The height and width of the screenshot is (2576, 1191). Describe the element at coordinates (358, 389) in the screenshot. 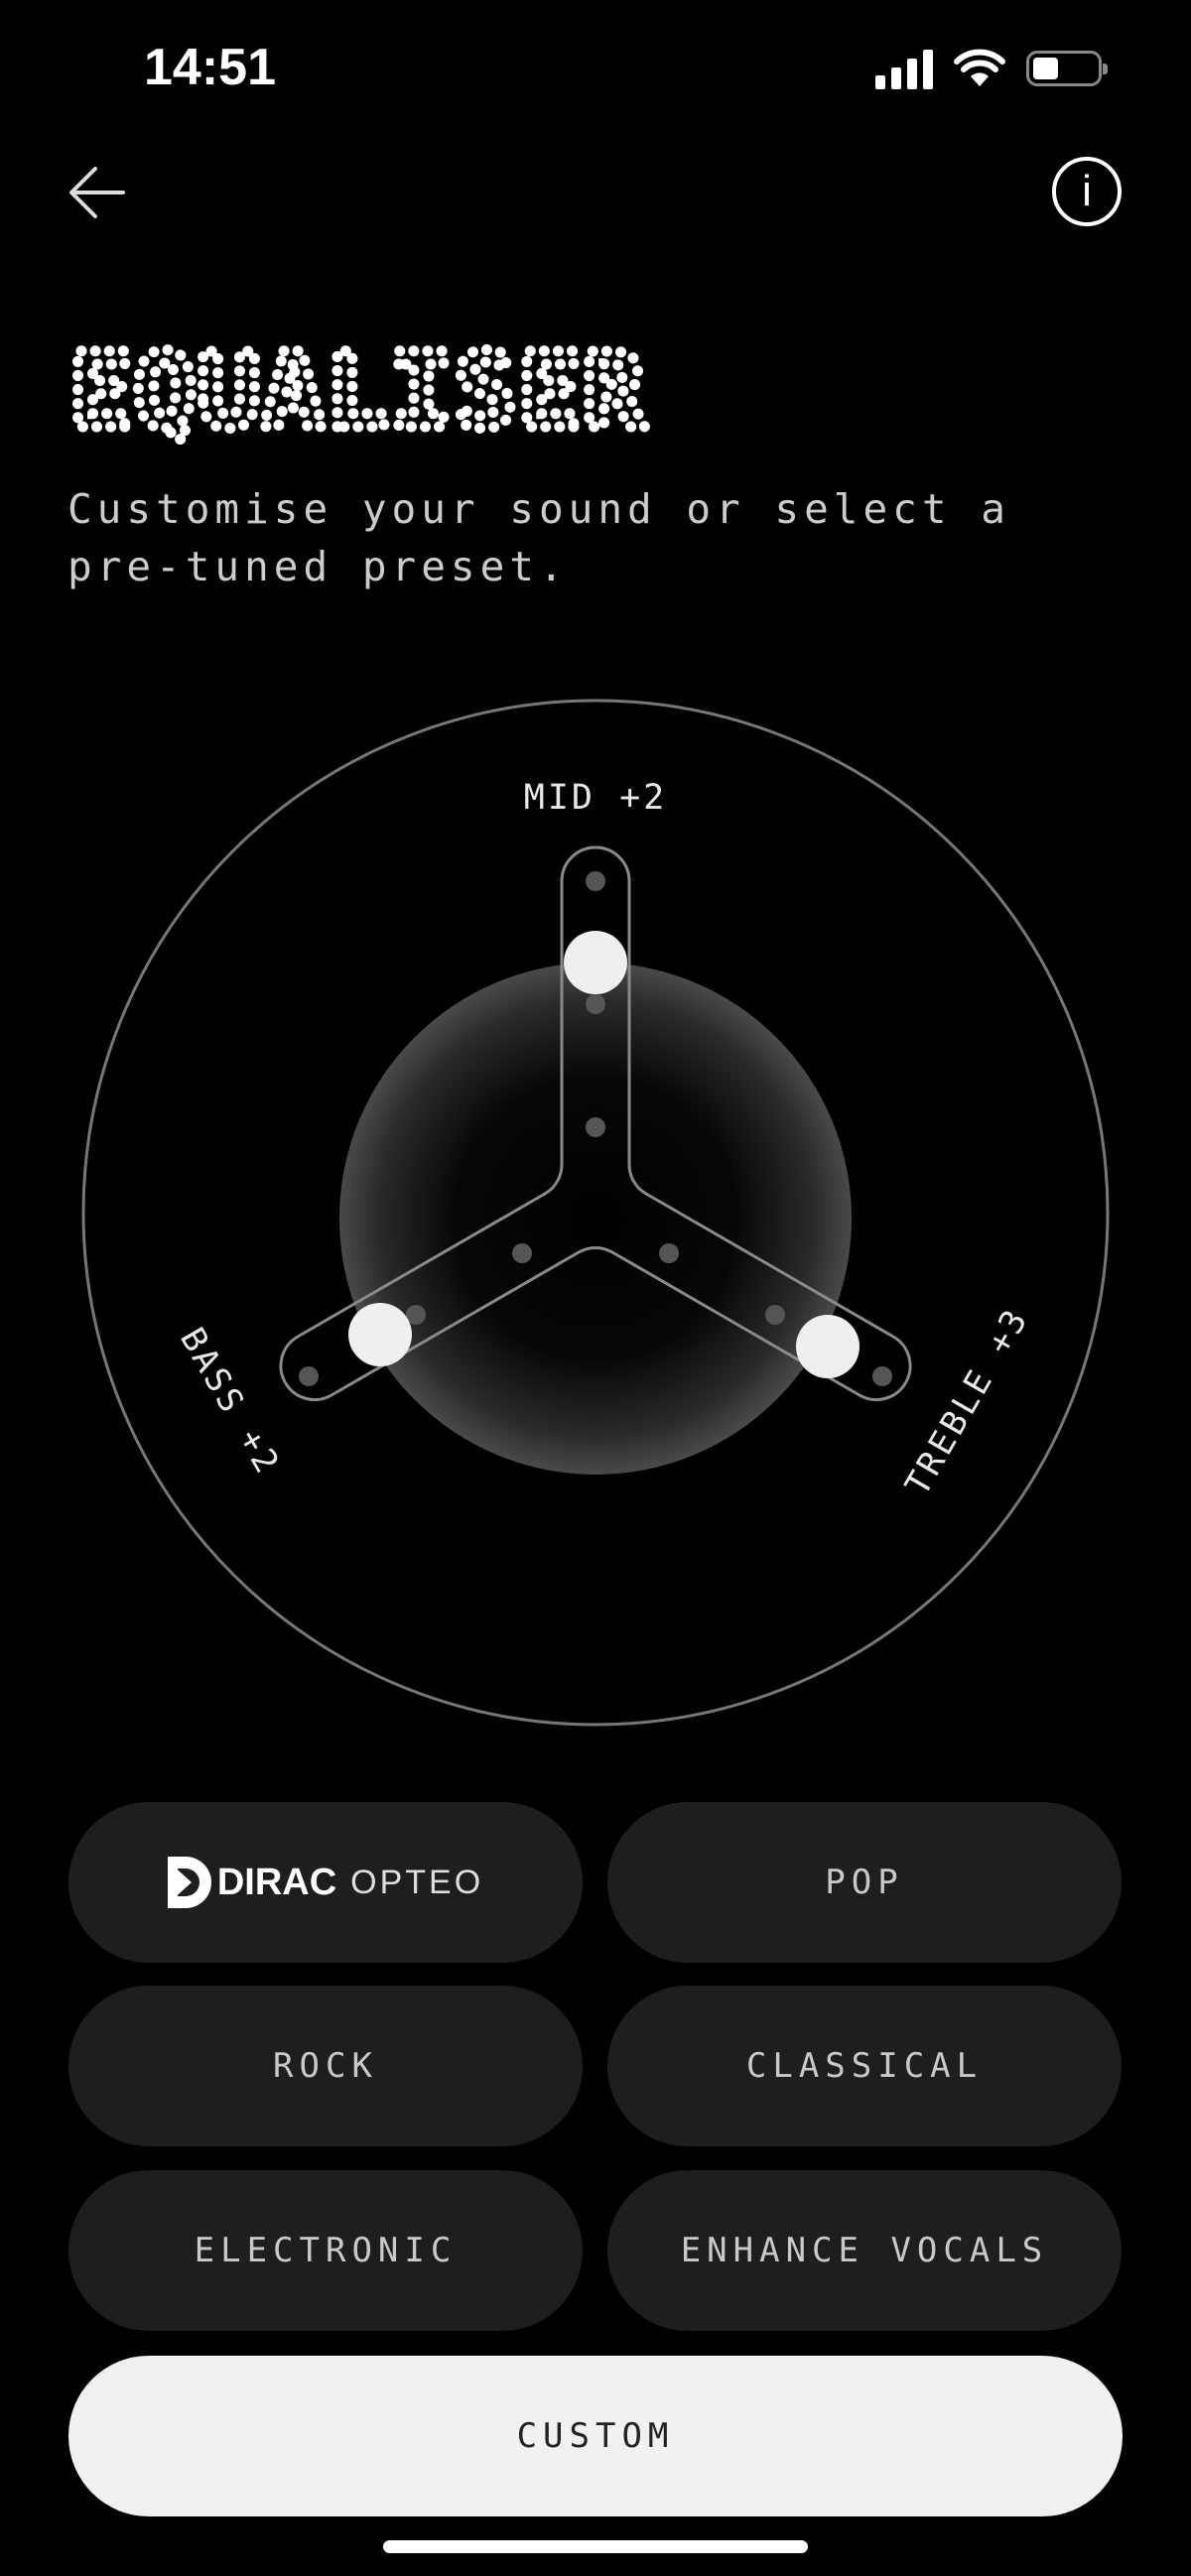

I see `page-title: EQUALISER` at that location.